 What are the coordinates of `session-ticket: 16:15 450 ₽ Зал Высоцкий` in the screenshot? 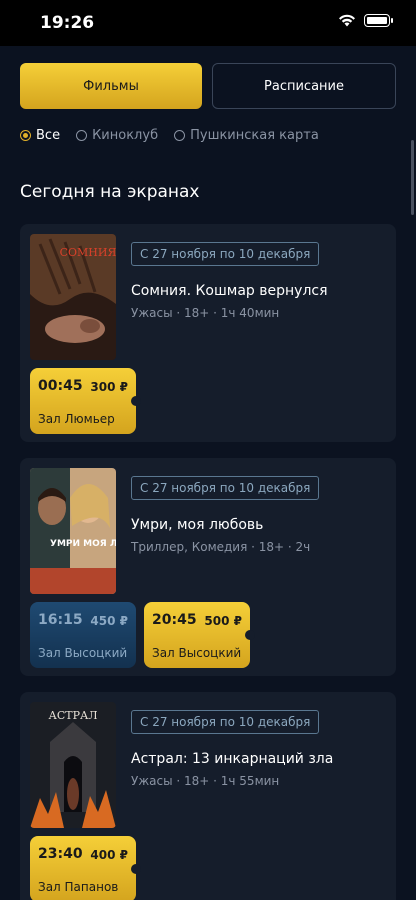 It's located at (83, 635).